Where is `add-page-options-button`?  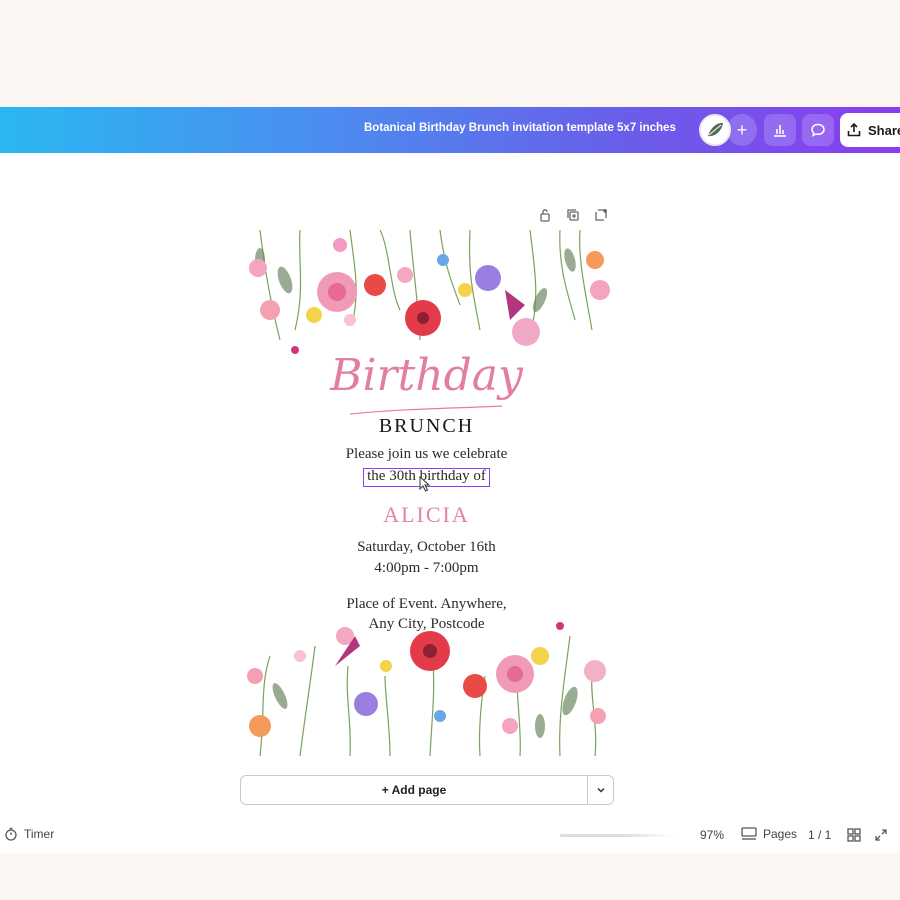 add-page-options-button is located at coordinates (600, 790).